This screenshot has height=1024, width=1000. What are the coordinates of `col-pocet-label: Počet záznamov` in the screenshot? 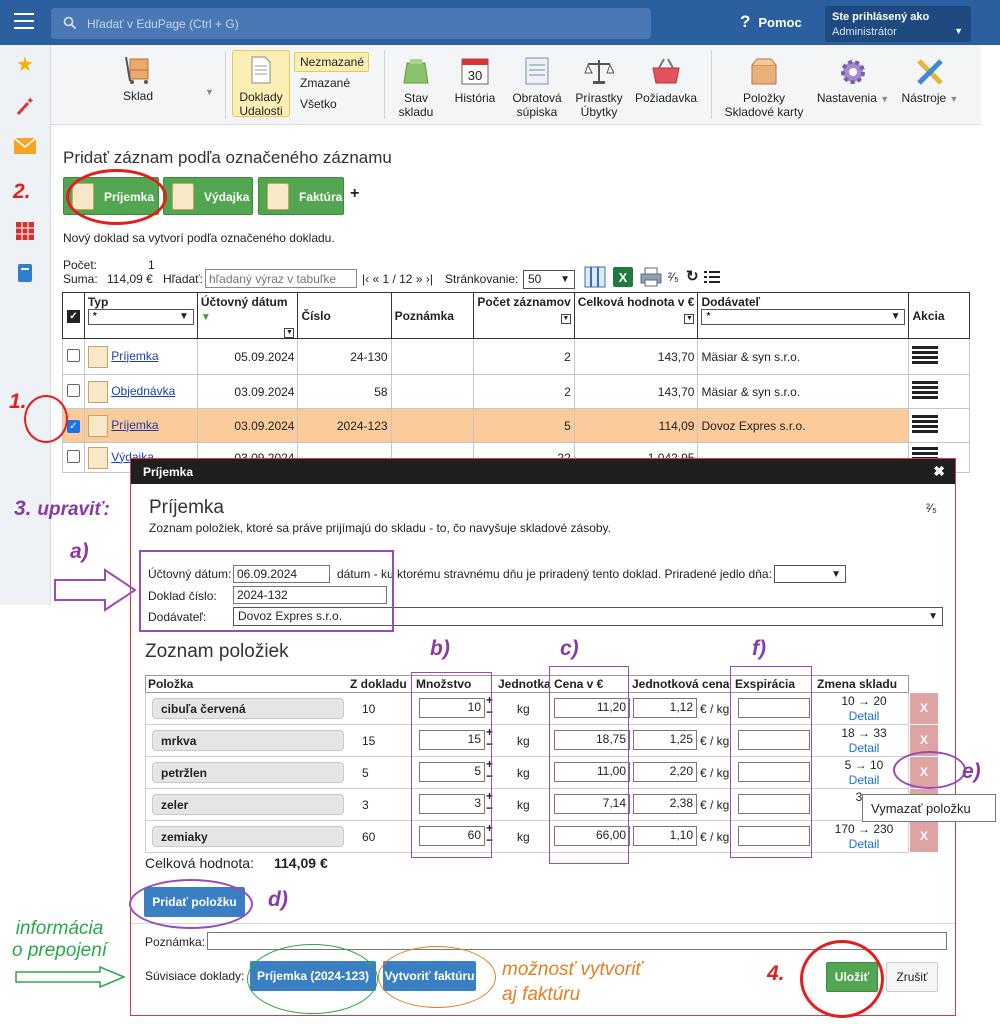 It's located at (524, 302).